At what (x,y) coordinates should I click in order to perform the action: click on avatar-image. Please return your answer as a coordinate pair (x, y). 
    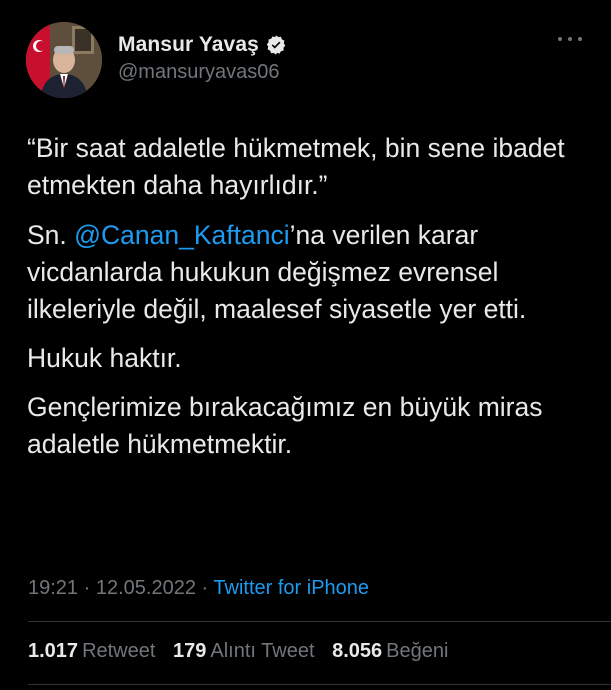
    Looking at the image, I should click on (64, 60).